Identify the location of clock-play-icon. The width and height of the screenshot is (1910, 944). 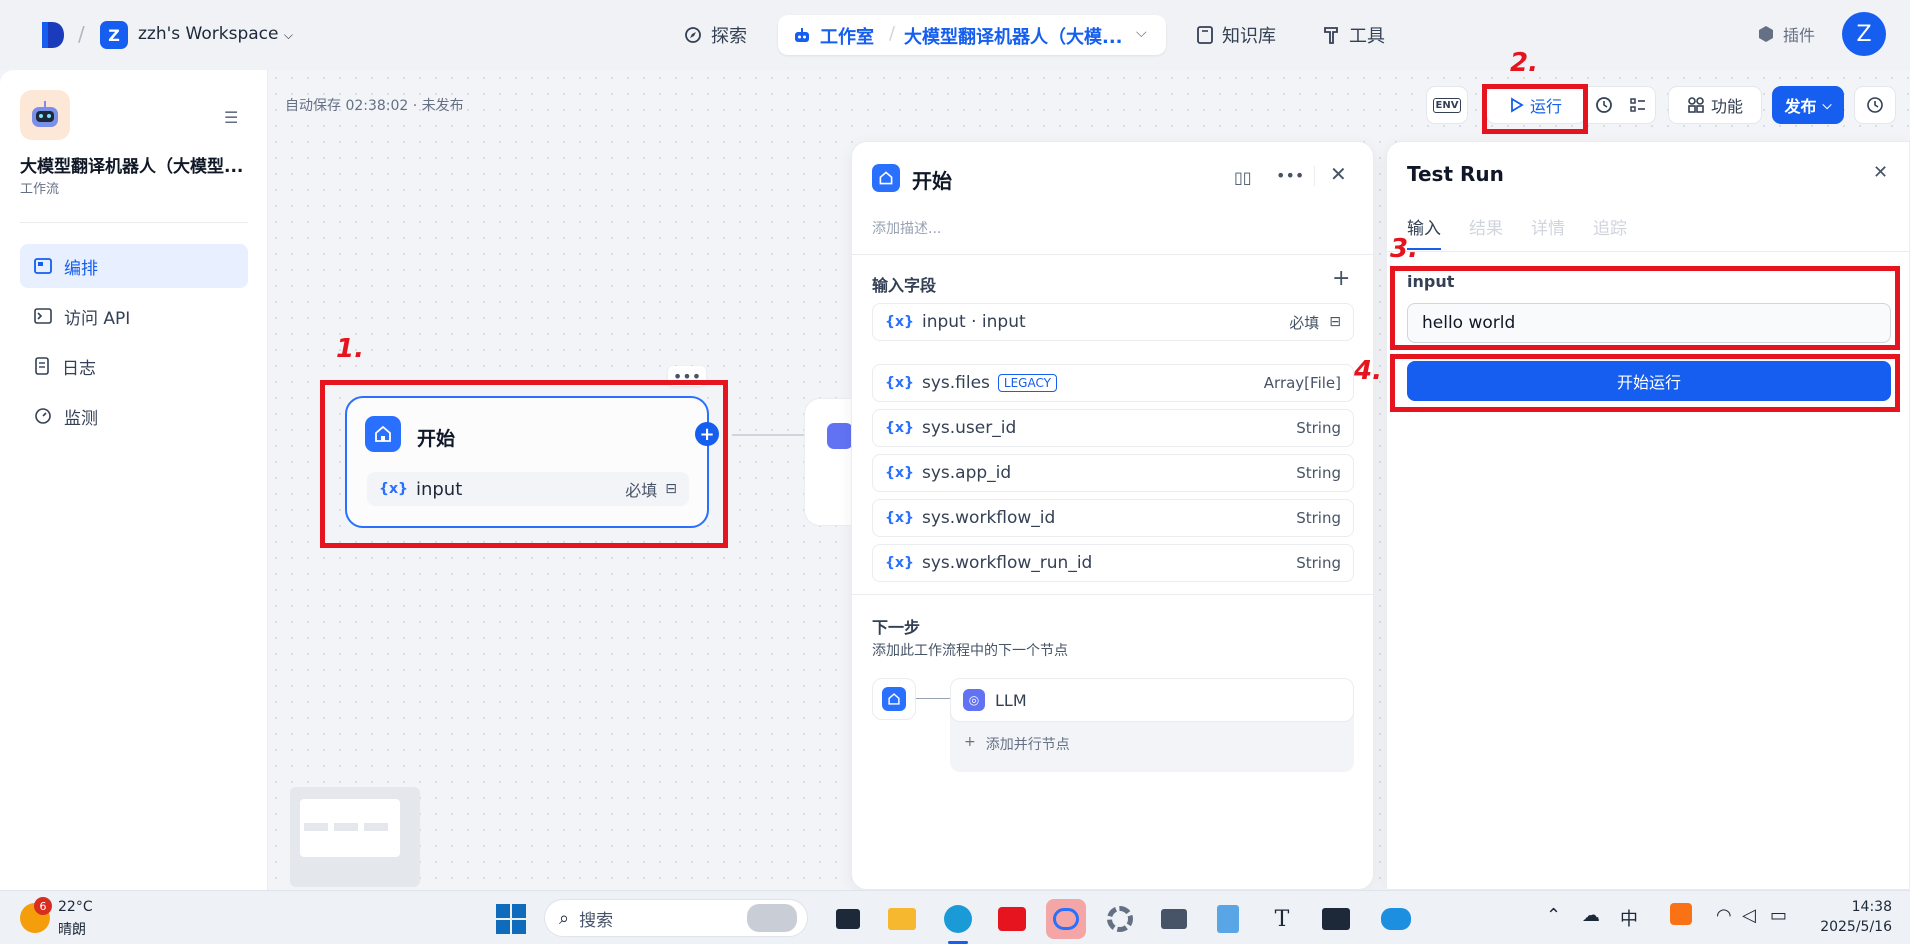
(1605, 105).